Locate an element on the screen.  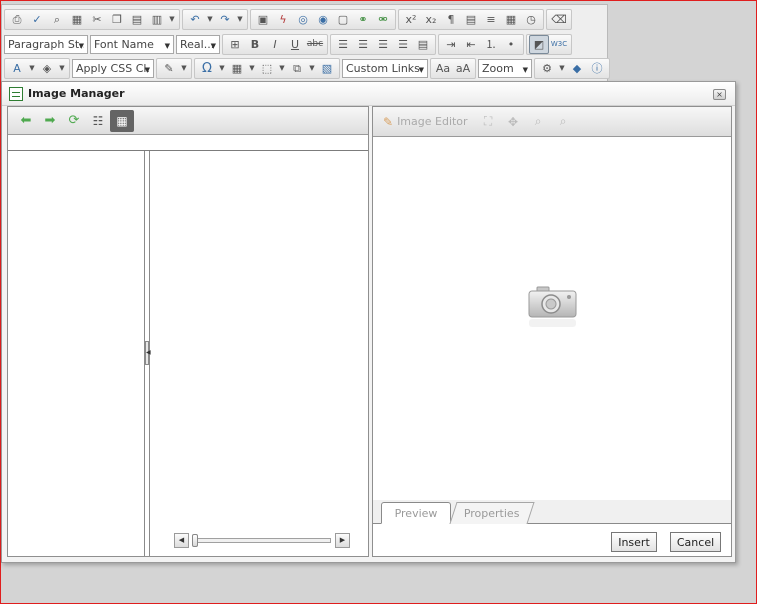
justify-icon: ☰ is located at coordinates (403, 44).